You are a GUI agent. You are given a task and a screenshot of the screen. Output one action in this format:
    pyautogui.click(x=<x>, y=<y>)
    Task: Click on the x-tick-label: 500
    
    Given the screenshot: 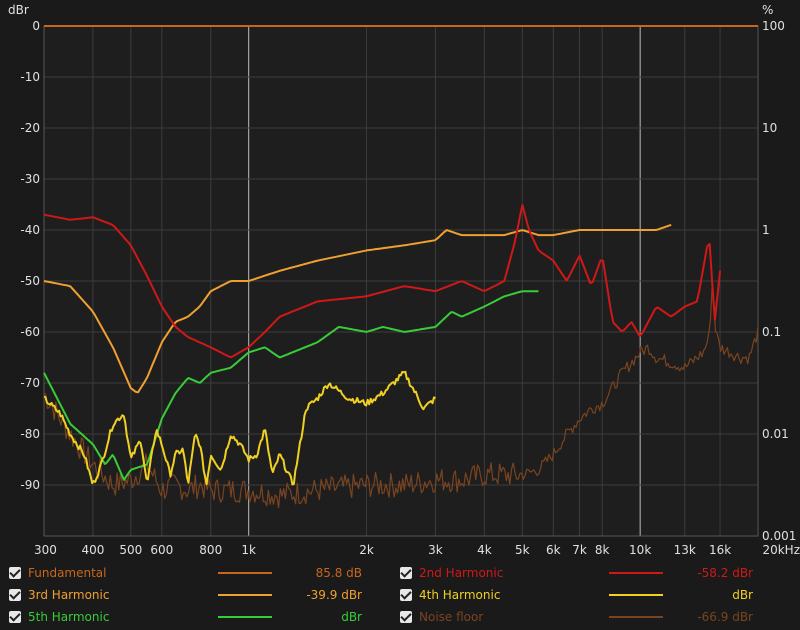 What is the action you would take?
    pyautogui.click(x=130, y=550)
    